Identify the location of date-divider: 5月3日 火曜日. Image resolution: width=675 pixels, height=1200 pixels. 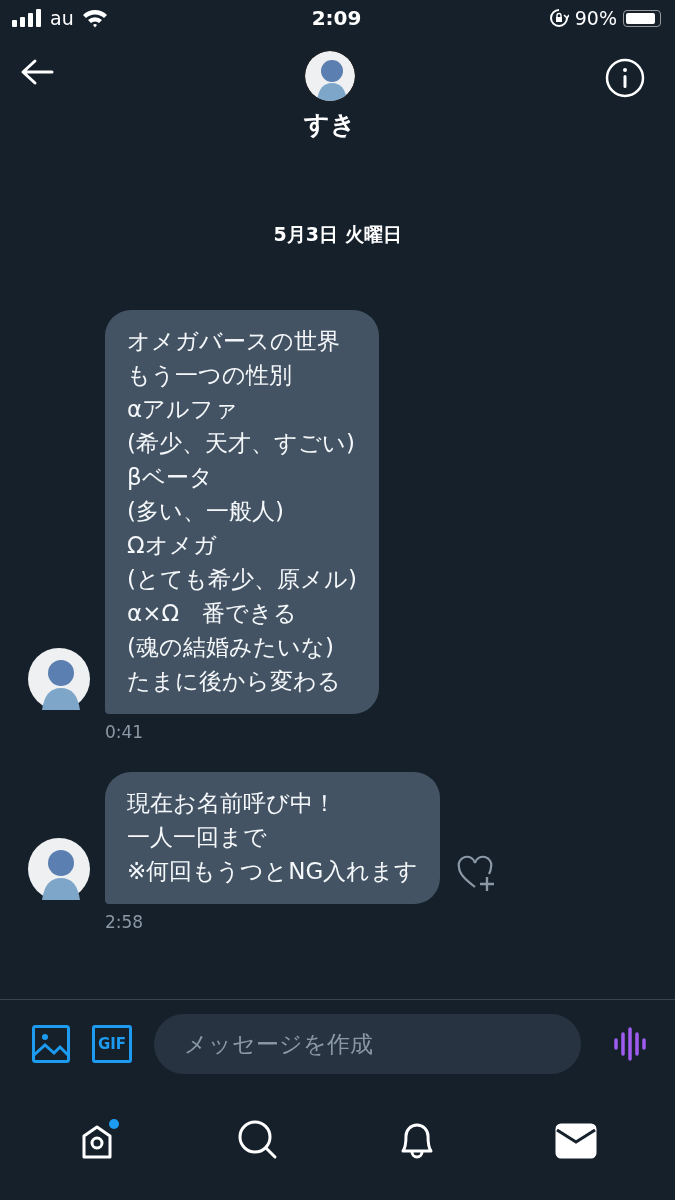
(337, 234).